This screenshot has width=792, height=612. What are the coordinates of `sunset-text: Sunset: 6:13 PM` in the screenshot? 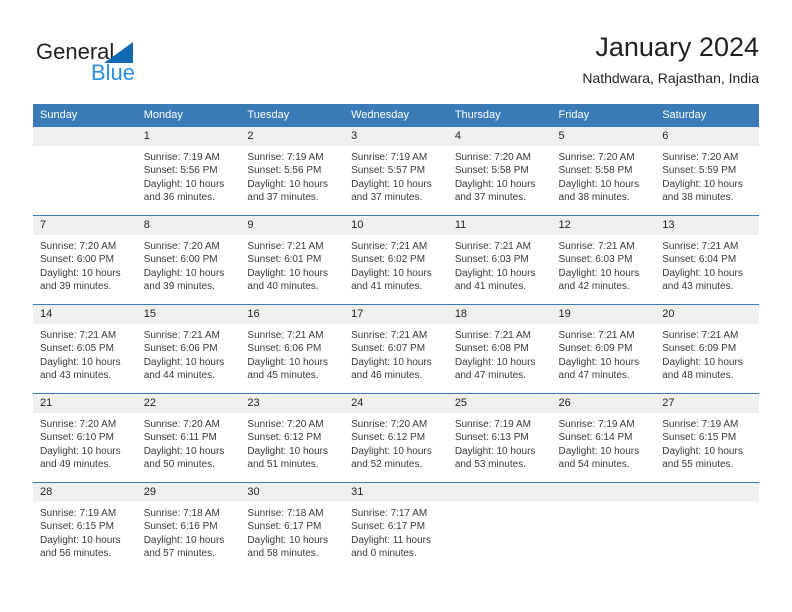 It's located at (491, 438).